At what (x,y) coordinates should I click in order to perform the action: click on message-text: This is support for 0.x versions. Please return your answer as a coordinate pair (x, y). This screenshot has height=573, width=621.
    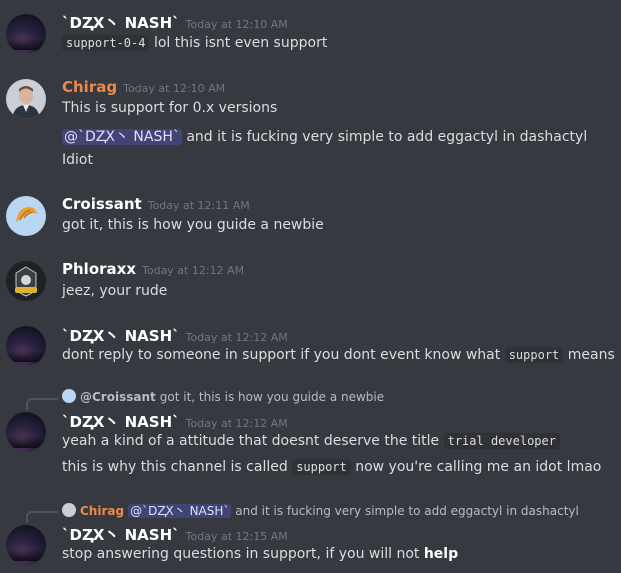
    Looking at the image, I should click on (170, 108).